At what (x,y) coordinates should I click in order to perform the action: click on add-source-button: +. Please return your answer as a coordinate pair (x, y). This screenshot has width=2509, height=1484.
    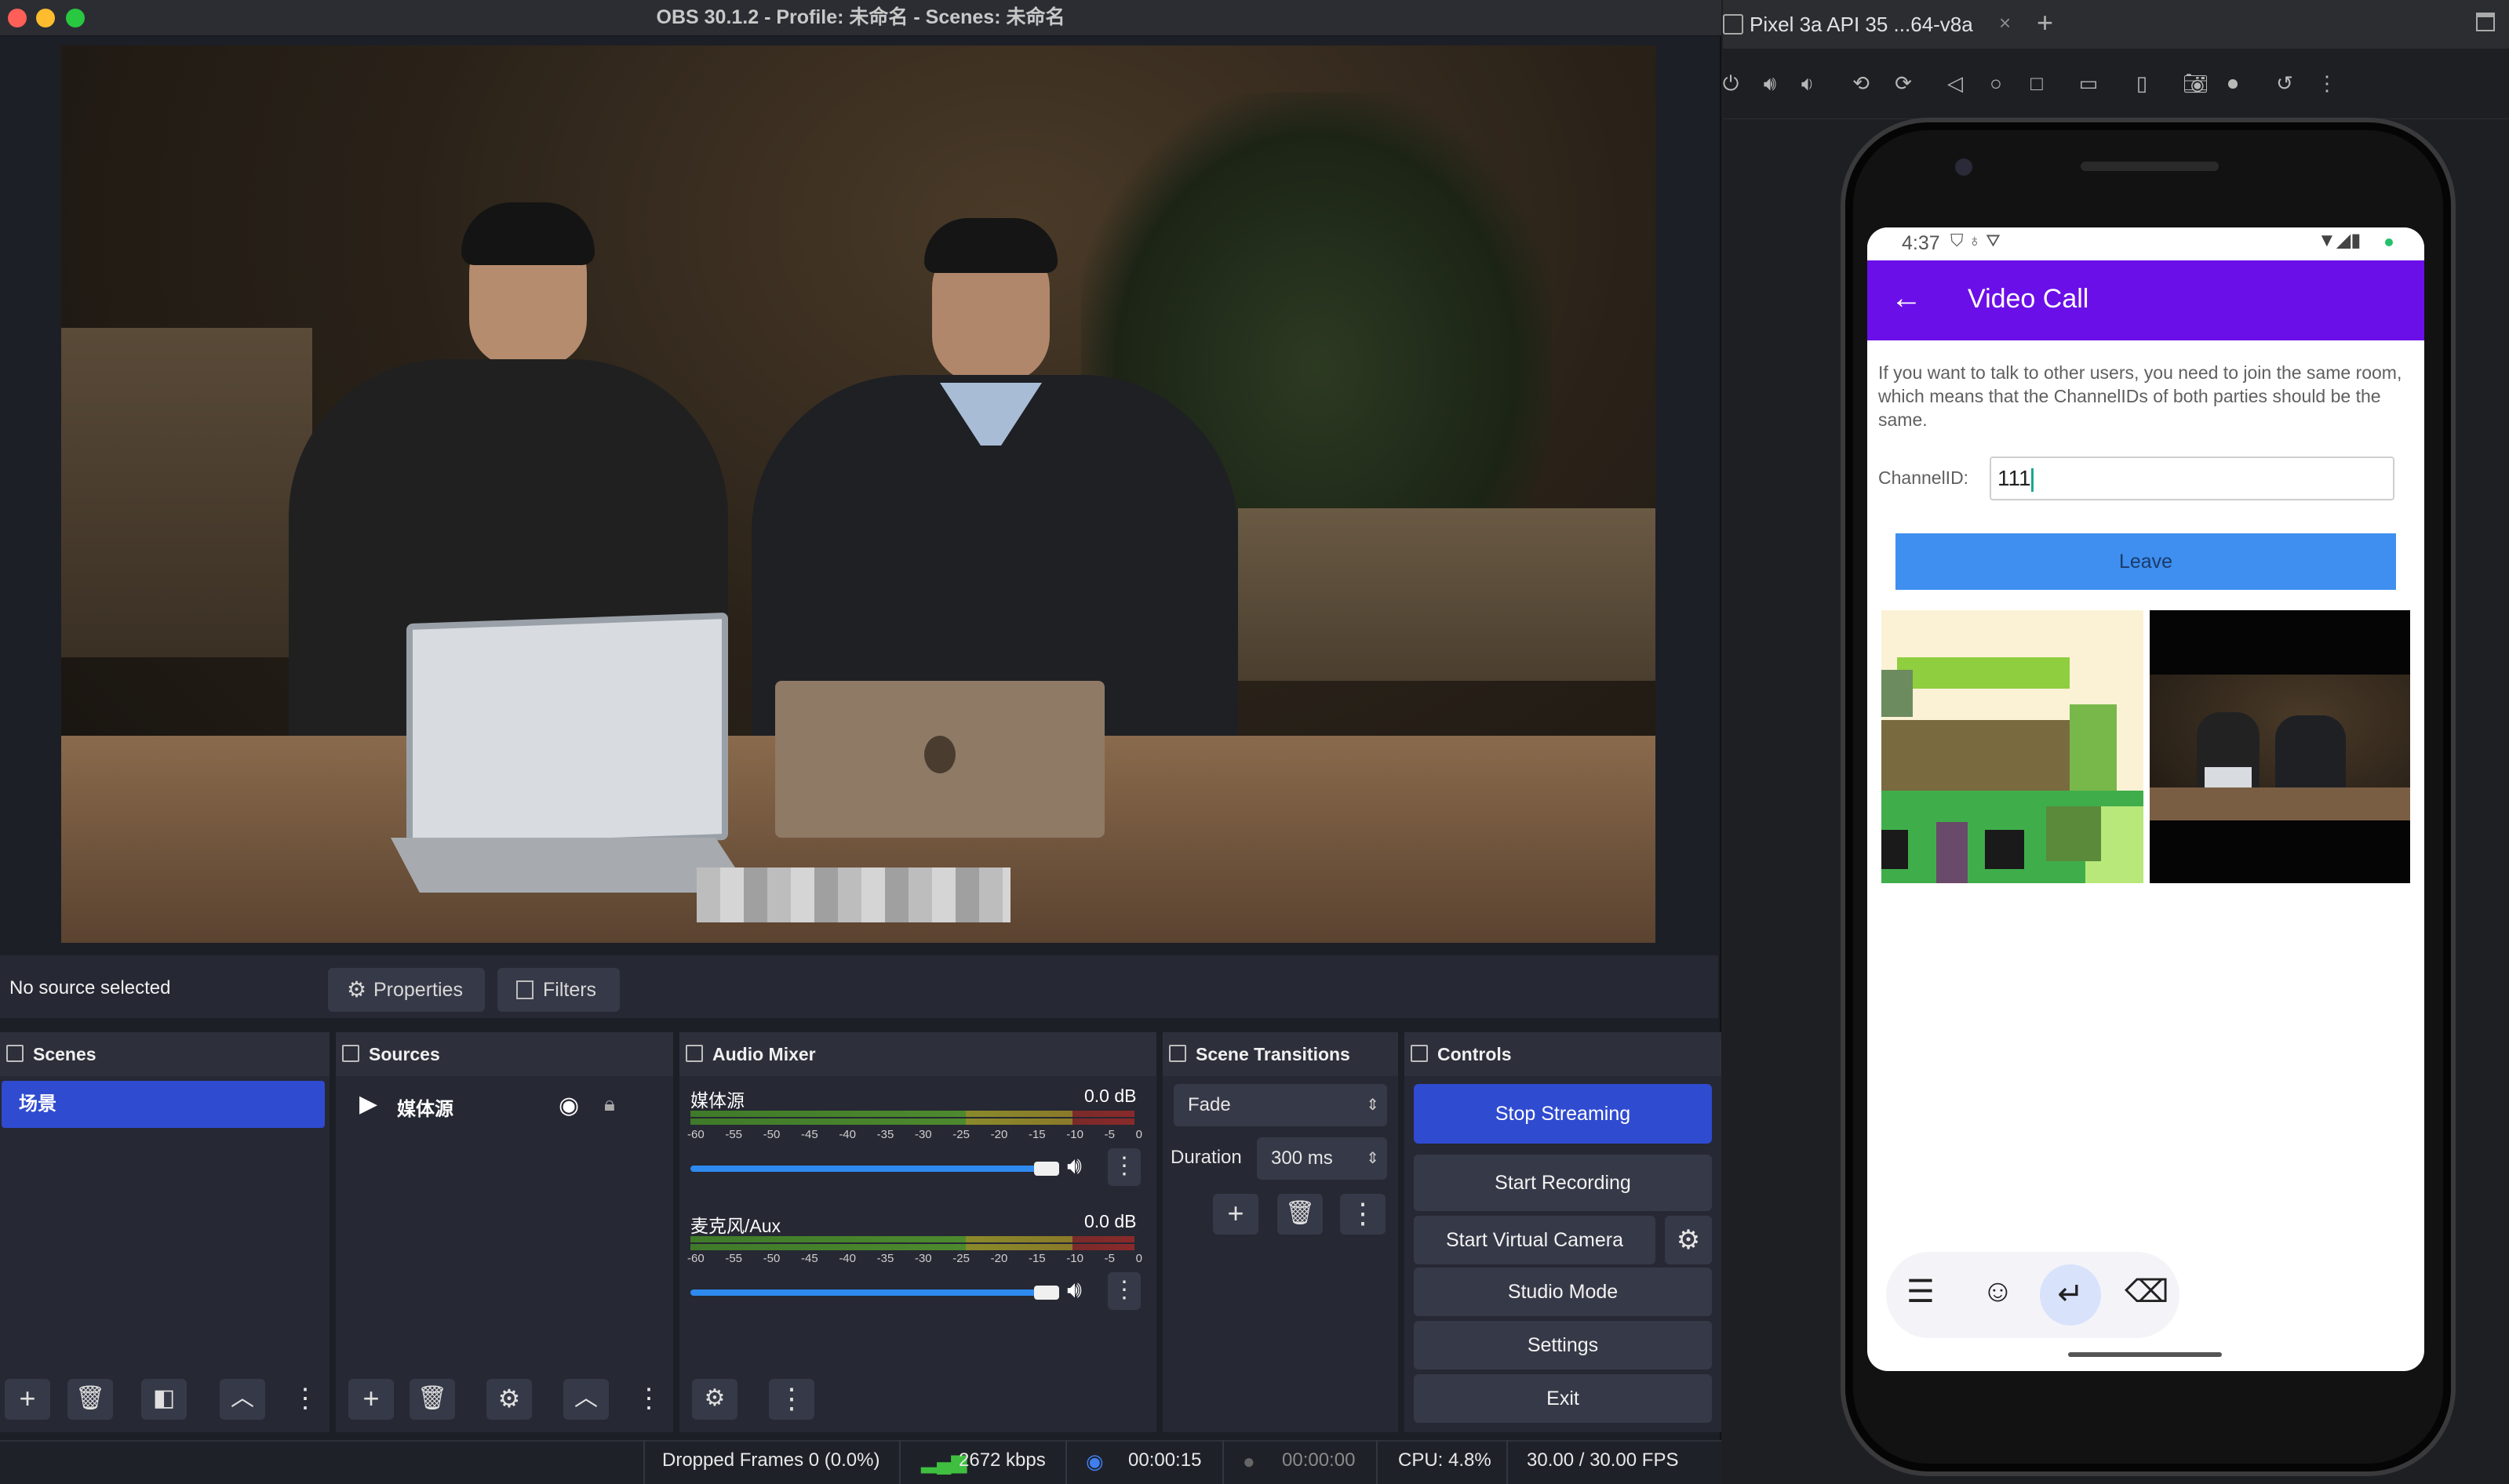
    Looking at the image, I should click on (371, 1399).